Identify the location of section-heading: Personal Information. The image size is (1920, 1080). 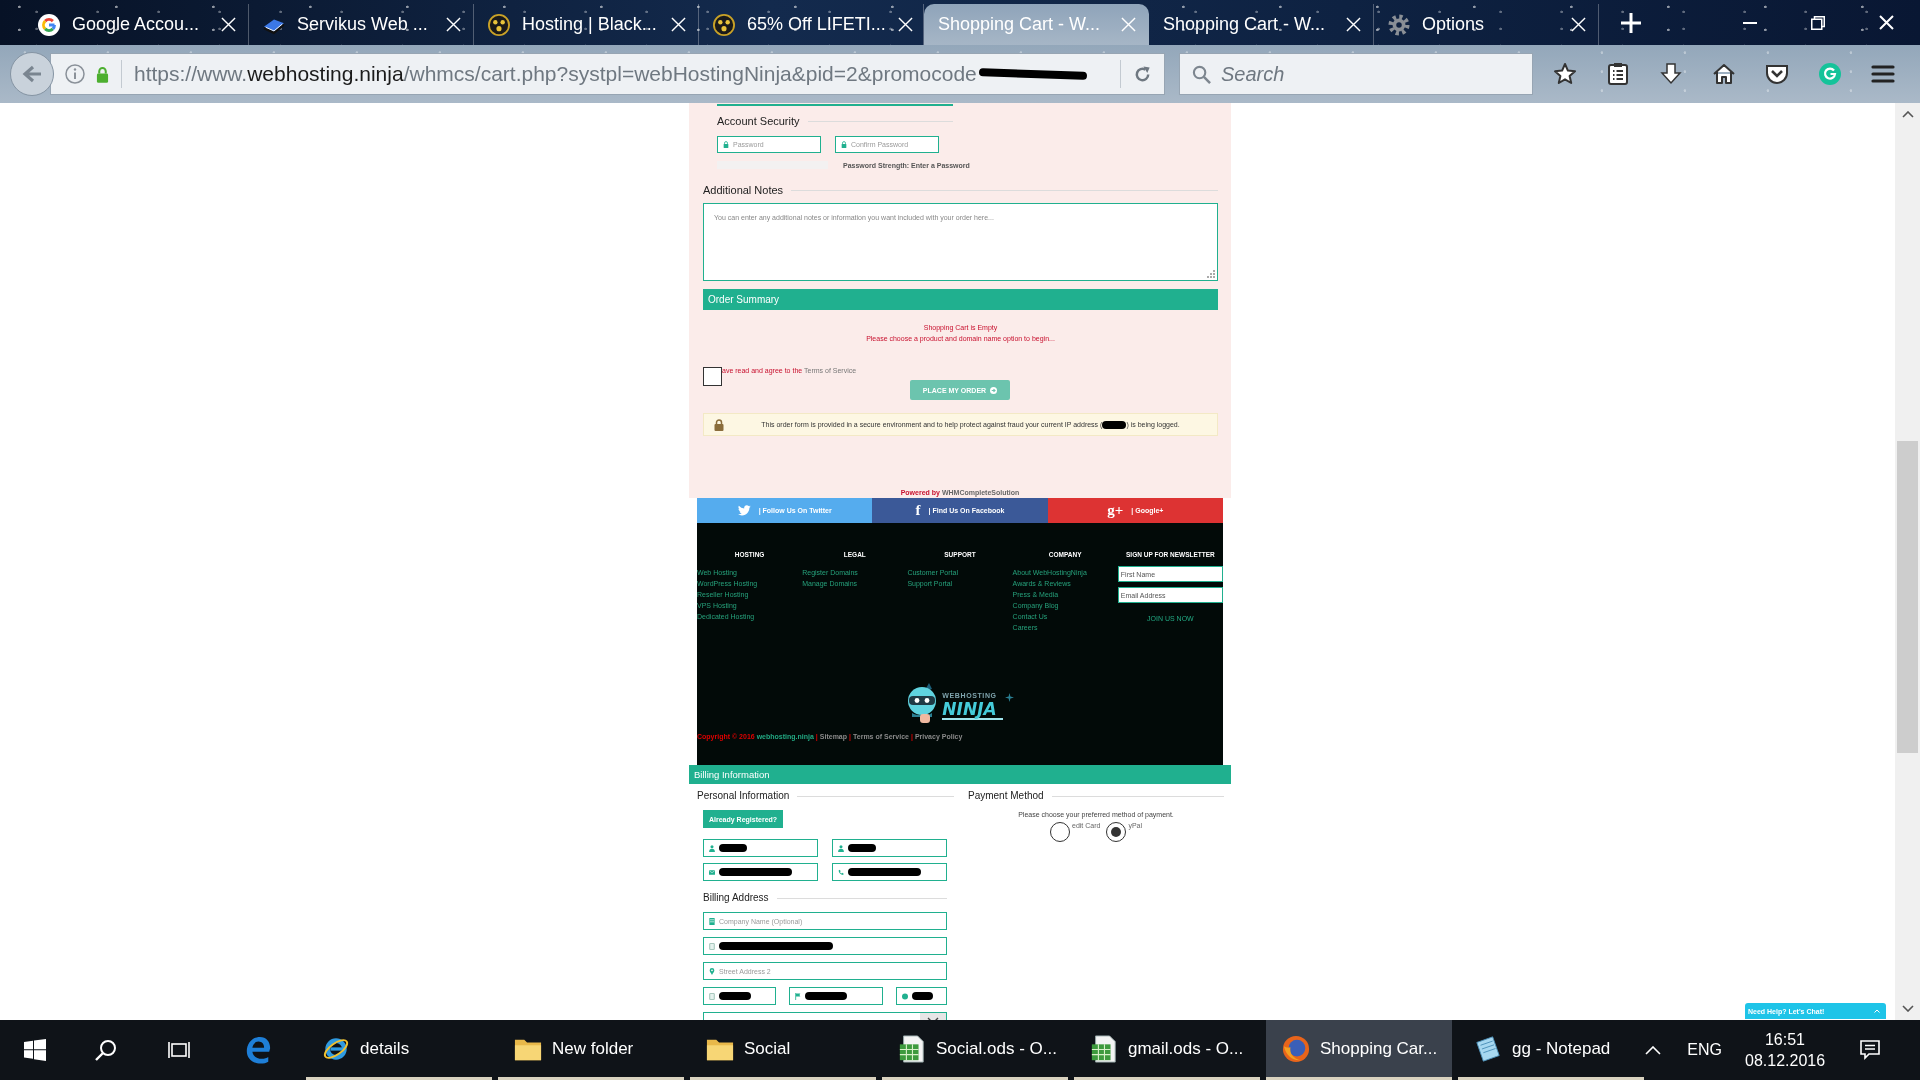
(743, 796).